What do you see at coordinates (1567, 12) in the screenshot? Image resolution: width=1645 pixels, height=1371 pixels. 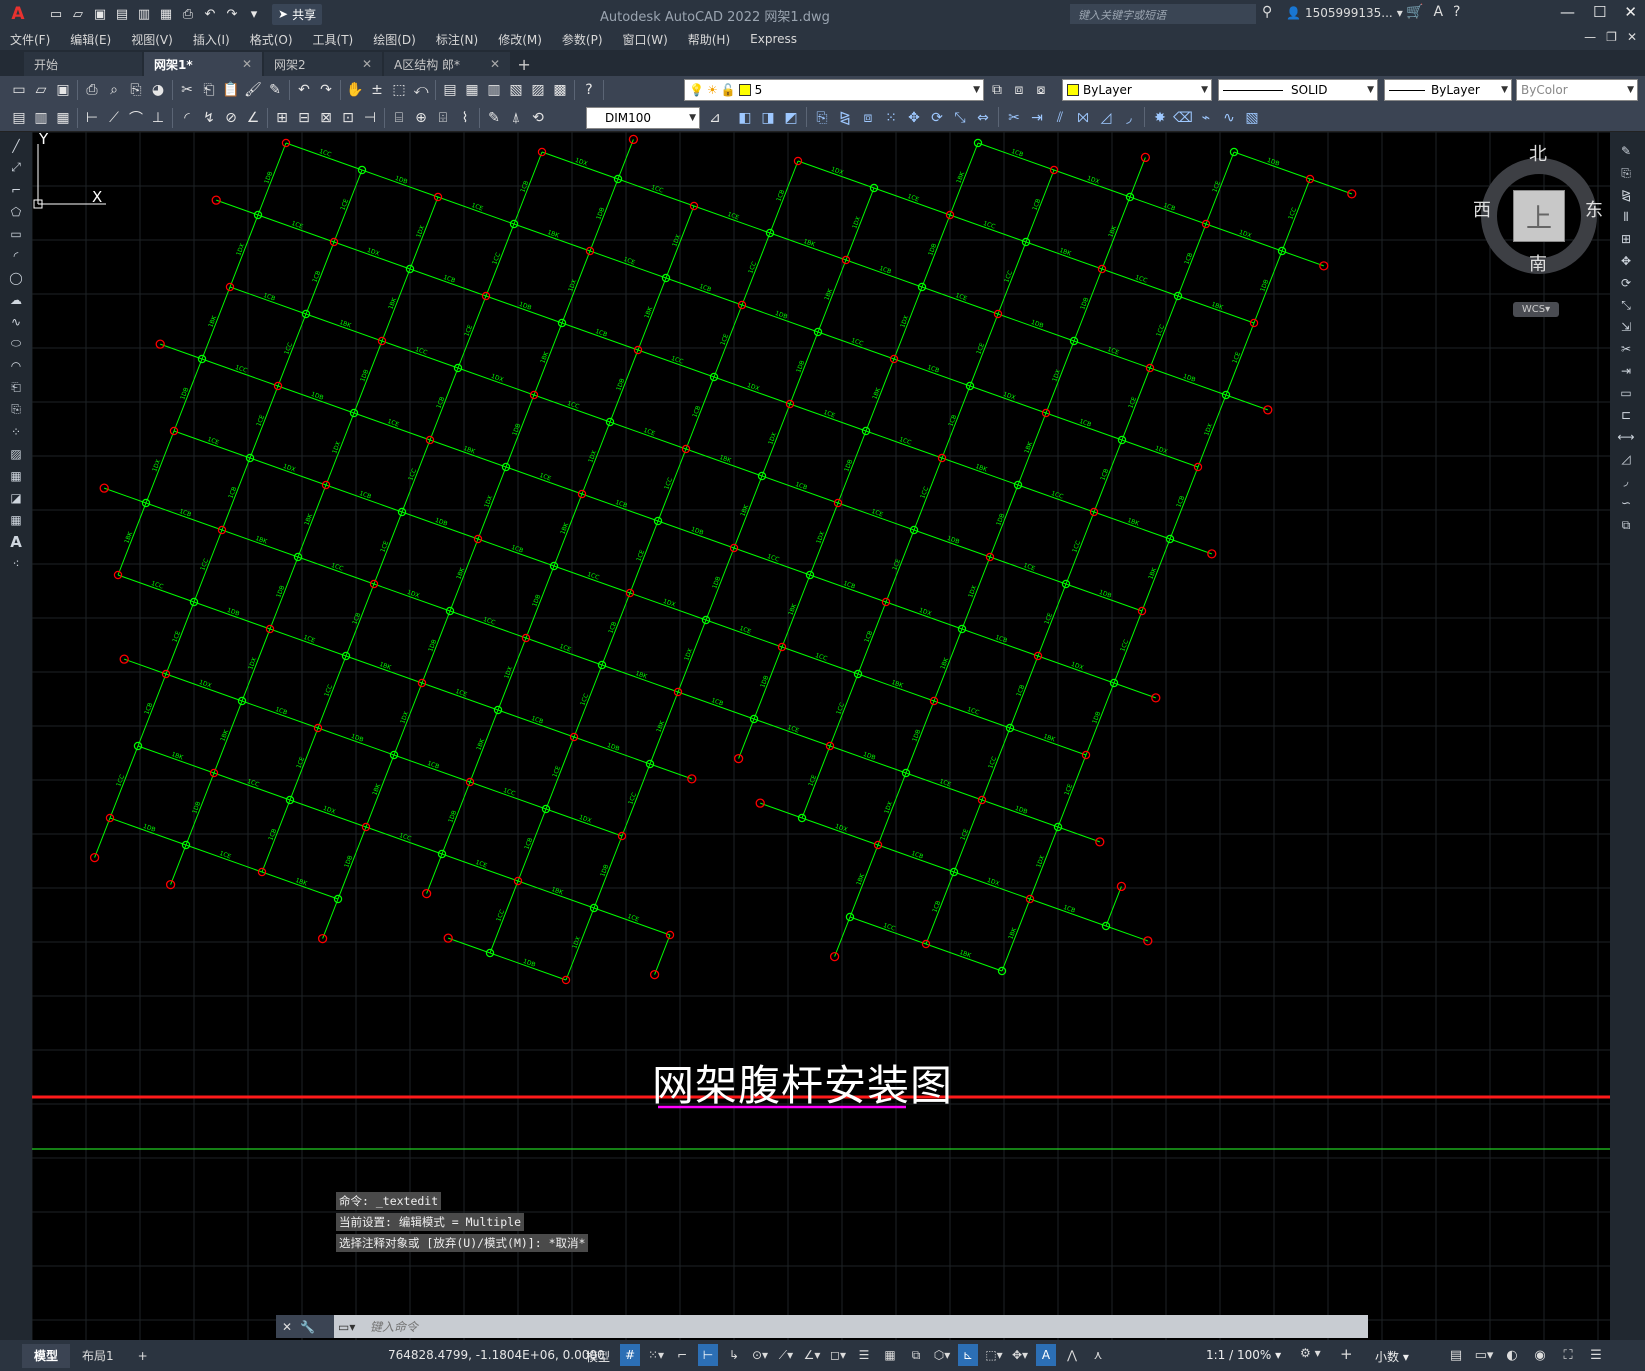 I see `minimize-icon: —` at bounding box center [1567, 12].